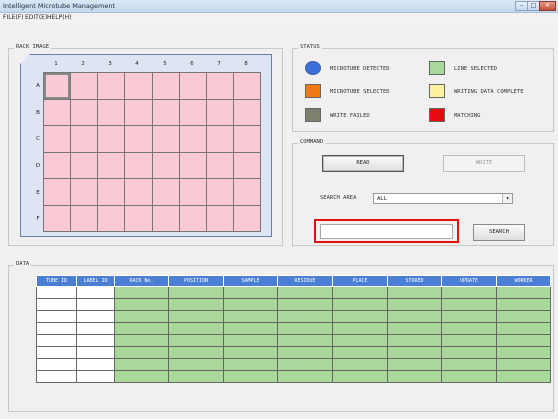  Describe the element at coordinates (59, 17) in the screenshot. I see `menu-help: HELP(H)` at that location.